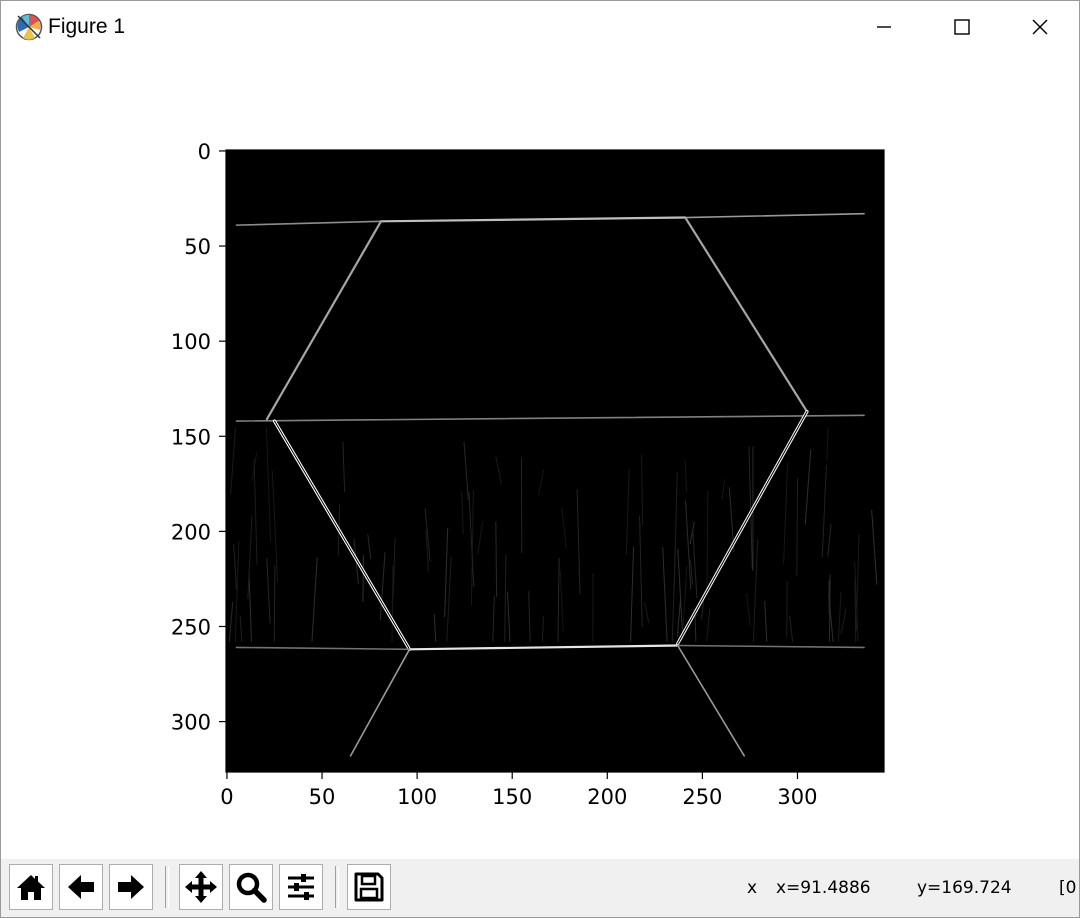  I want to click on pan-button, so click(201, 887).